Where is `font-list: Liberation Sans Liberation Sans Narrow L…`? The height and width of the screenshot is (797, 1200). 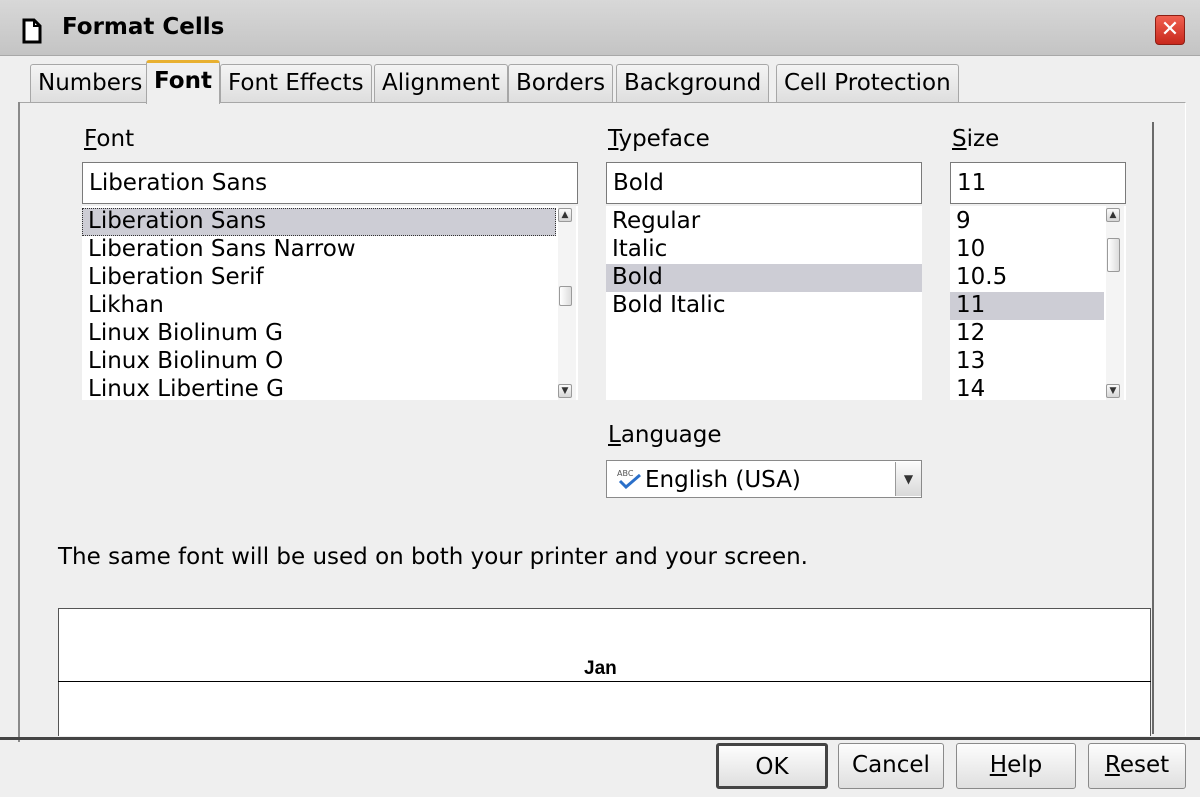
font-list: Liberation Sans Liberation Sans Narrow L… is located at coordinates (330, 303).